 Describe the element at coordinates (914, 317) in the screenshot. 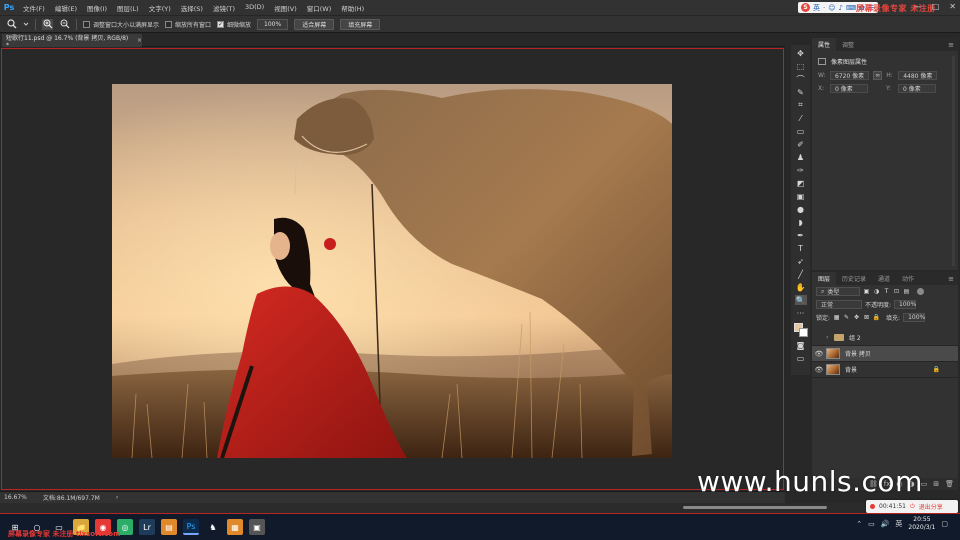

I see `fill-field: 100%` at that location.